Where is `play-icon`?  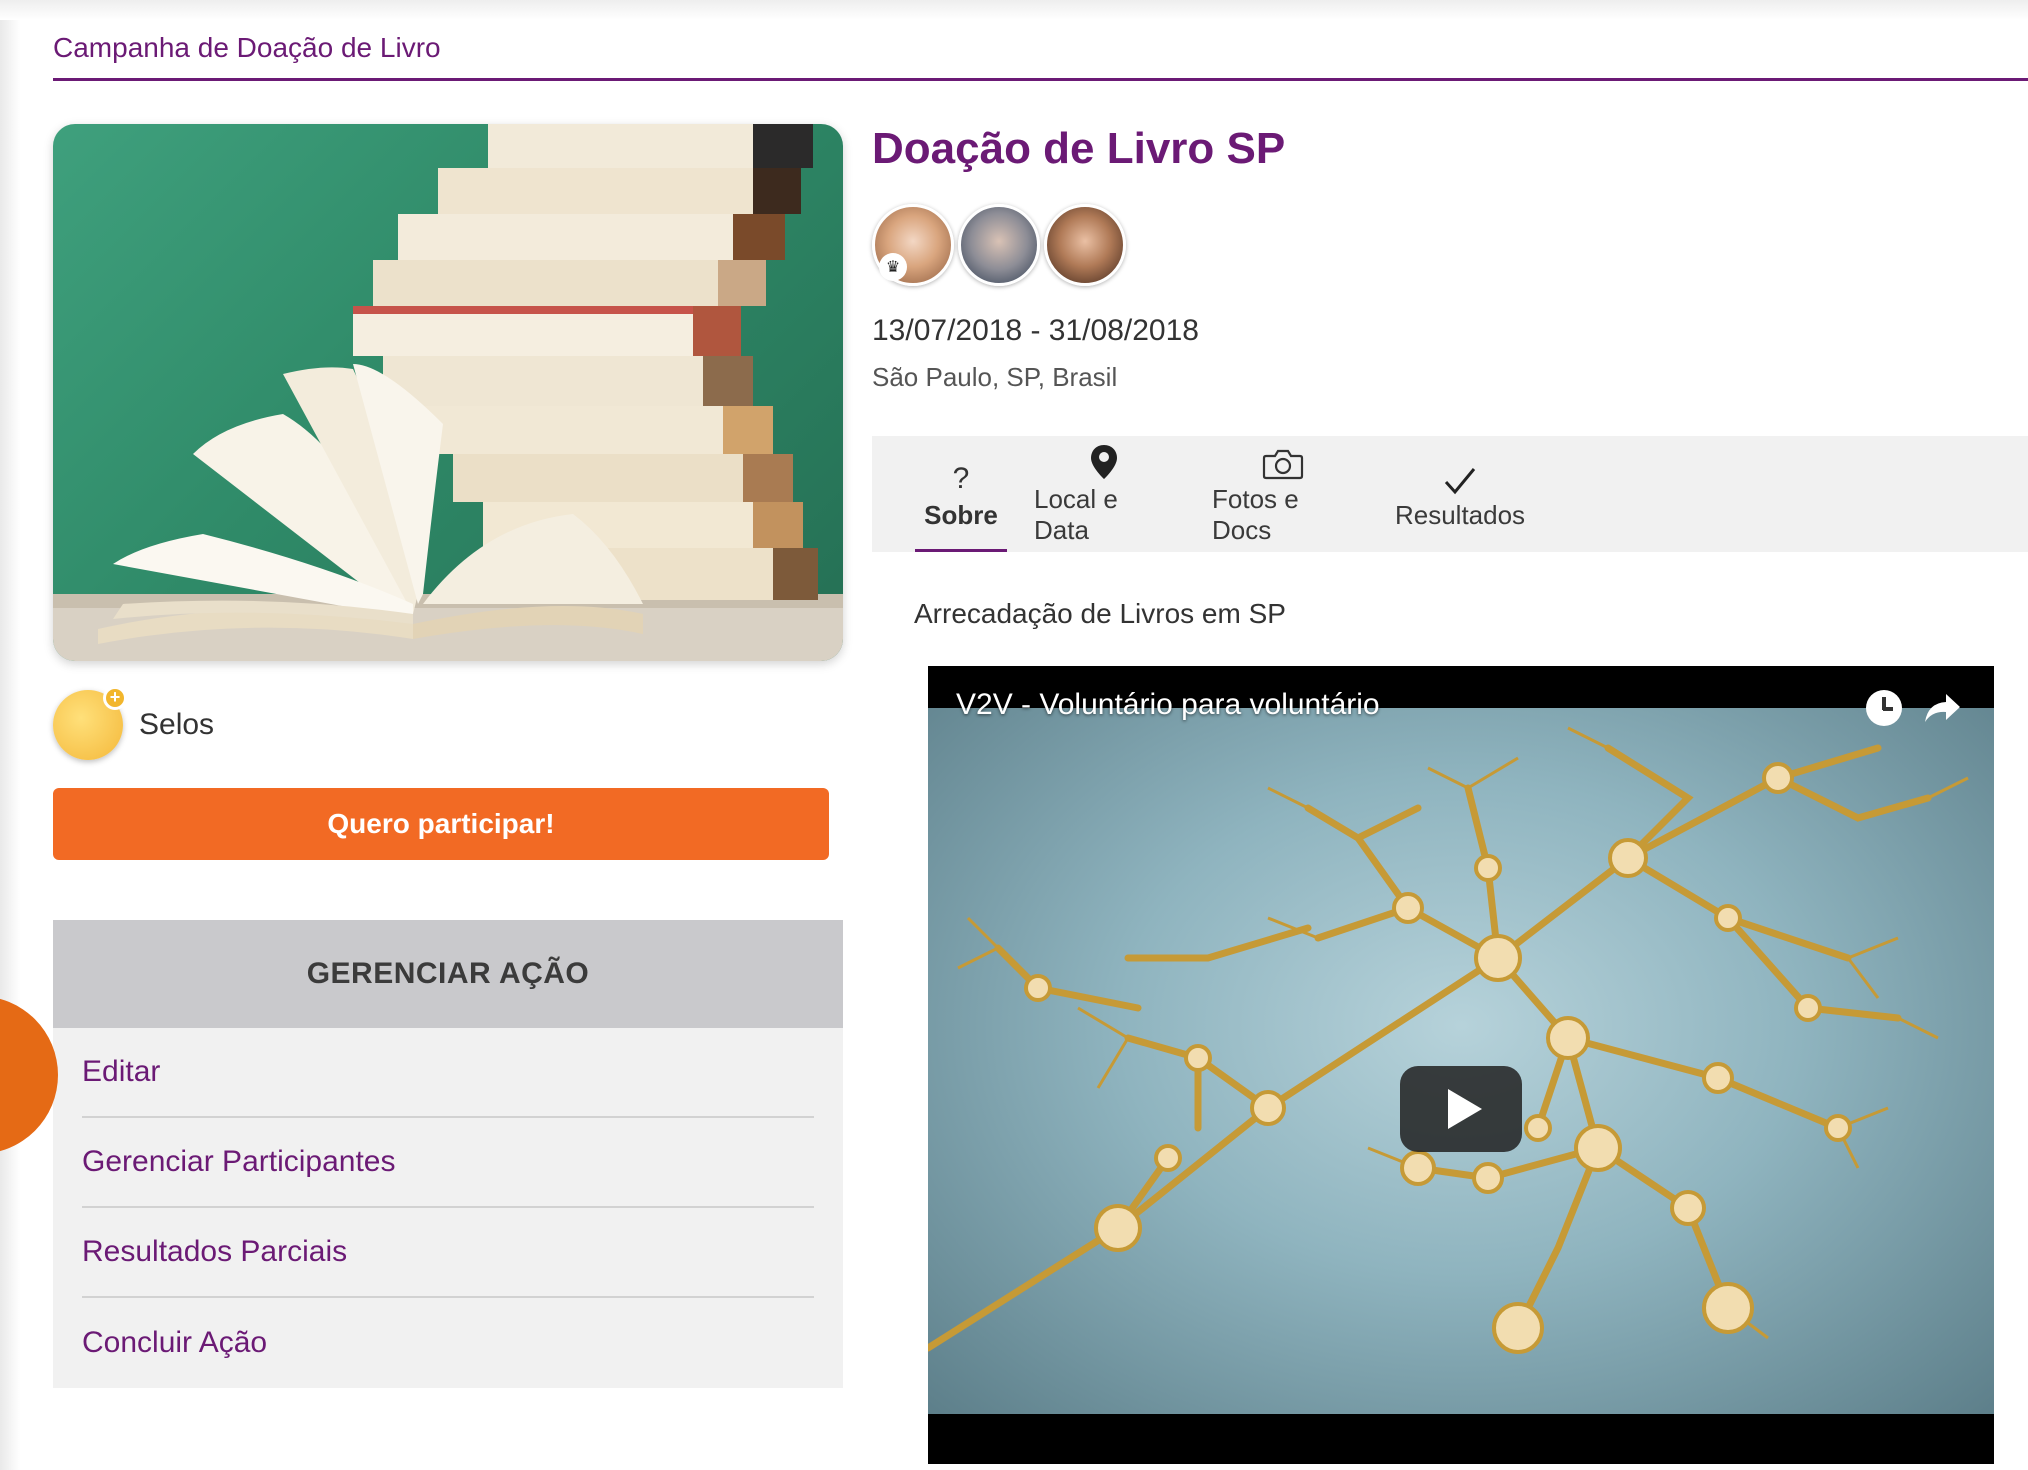 play-icon is located at coordinates (1465, 1109).